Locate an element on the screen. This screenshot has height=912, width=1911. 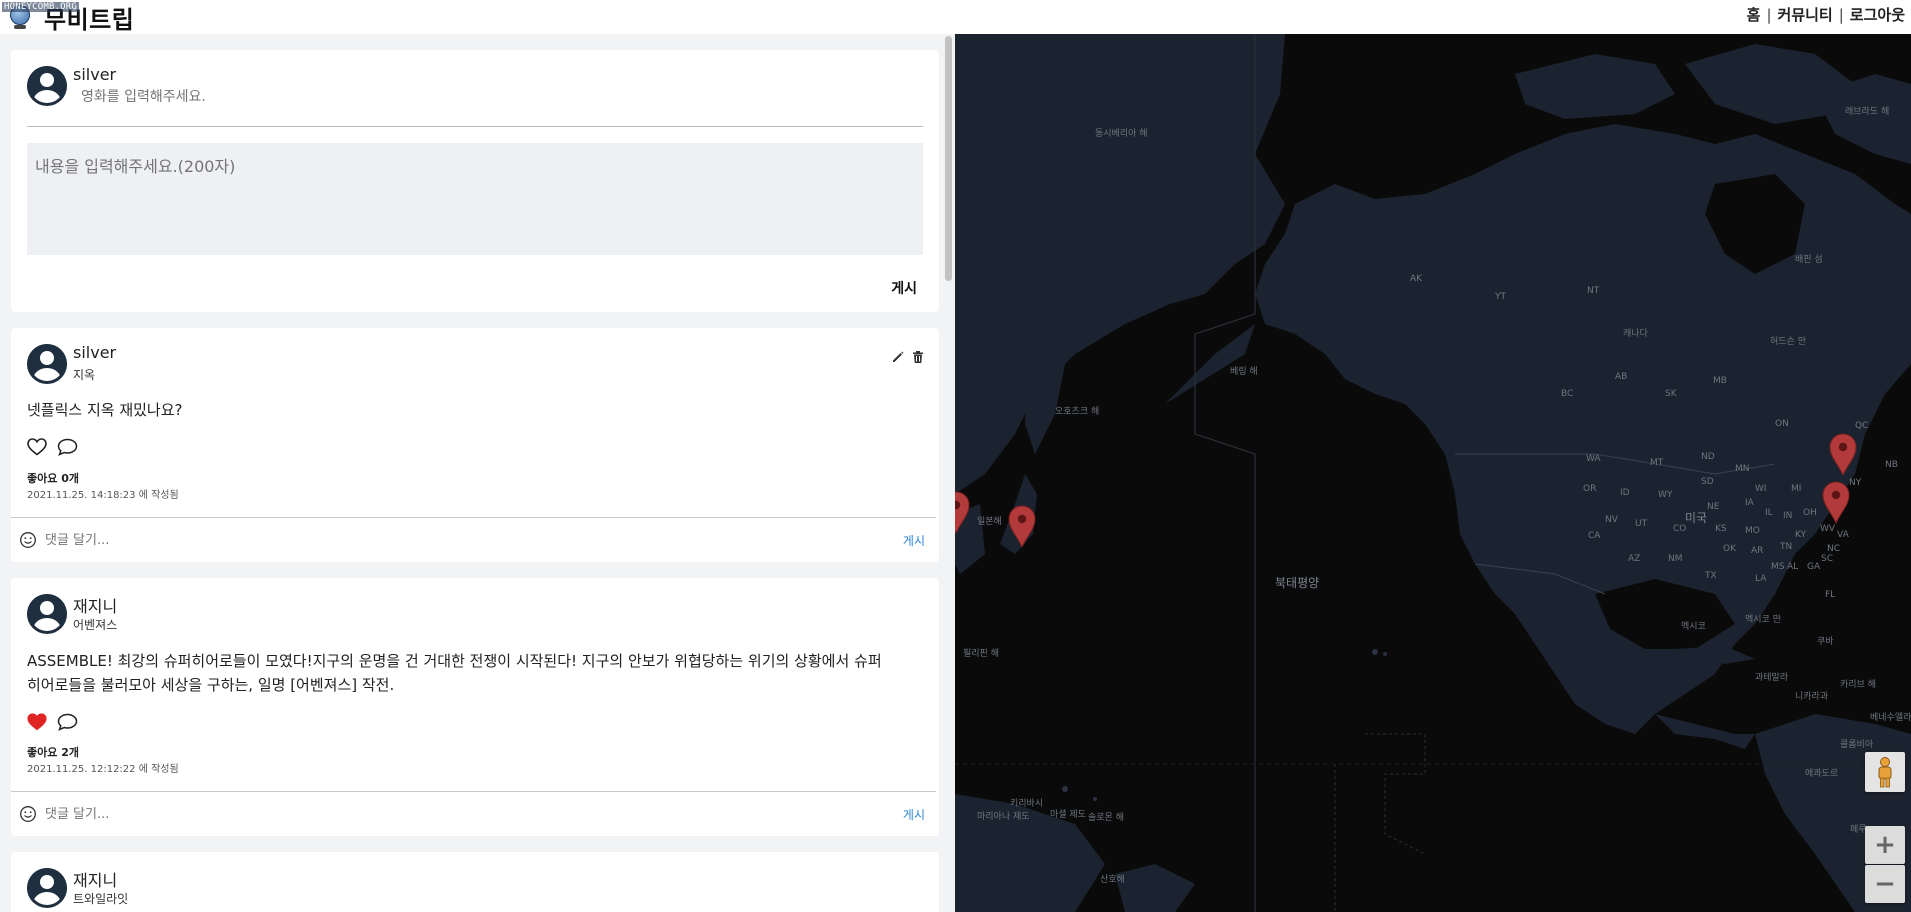
map-label: 북태평양 is located at coordinates (1297, 583).